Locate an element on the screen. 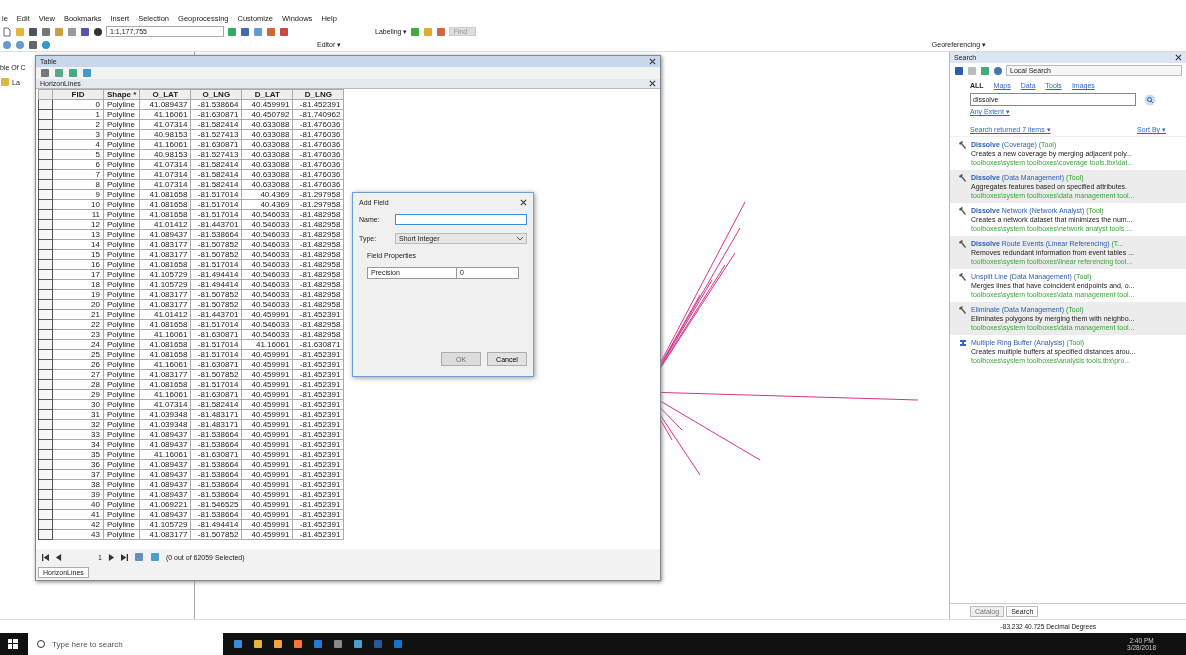  table-cell: 41.07314 is located at coordinates (165, 164).